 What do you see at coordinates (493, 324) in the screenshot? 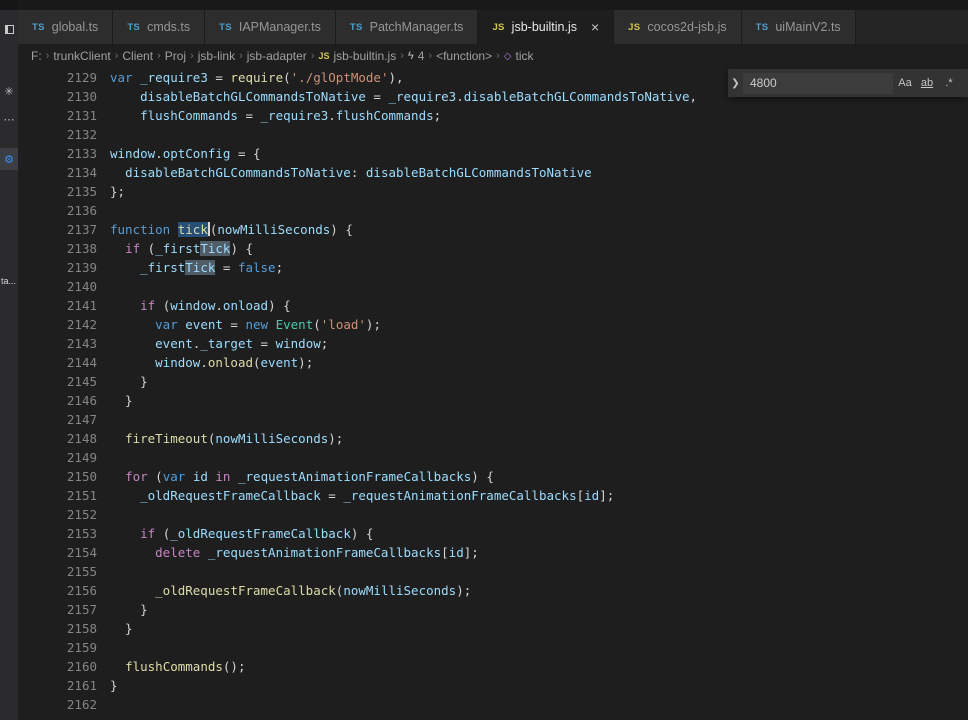
I see `code-line: 2142 var event = new Event('load');` at bounding box center [493, 324].